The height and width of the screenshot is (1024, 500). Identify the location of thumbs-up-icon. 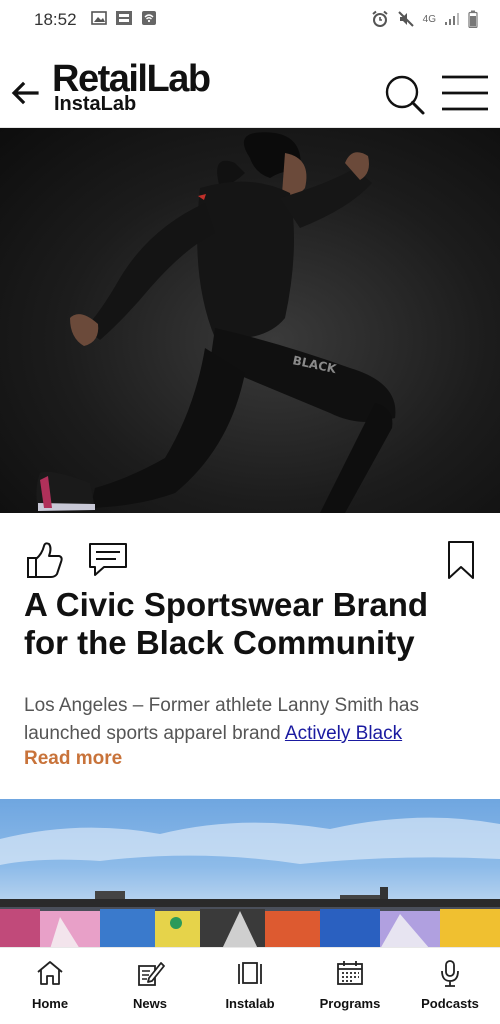
(45, 560).